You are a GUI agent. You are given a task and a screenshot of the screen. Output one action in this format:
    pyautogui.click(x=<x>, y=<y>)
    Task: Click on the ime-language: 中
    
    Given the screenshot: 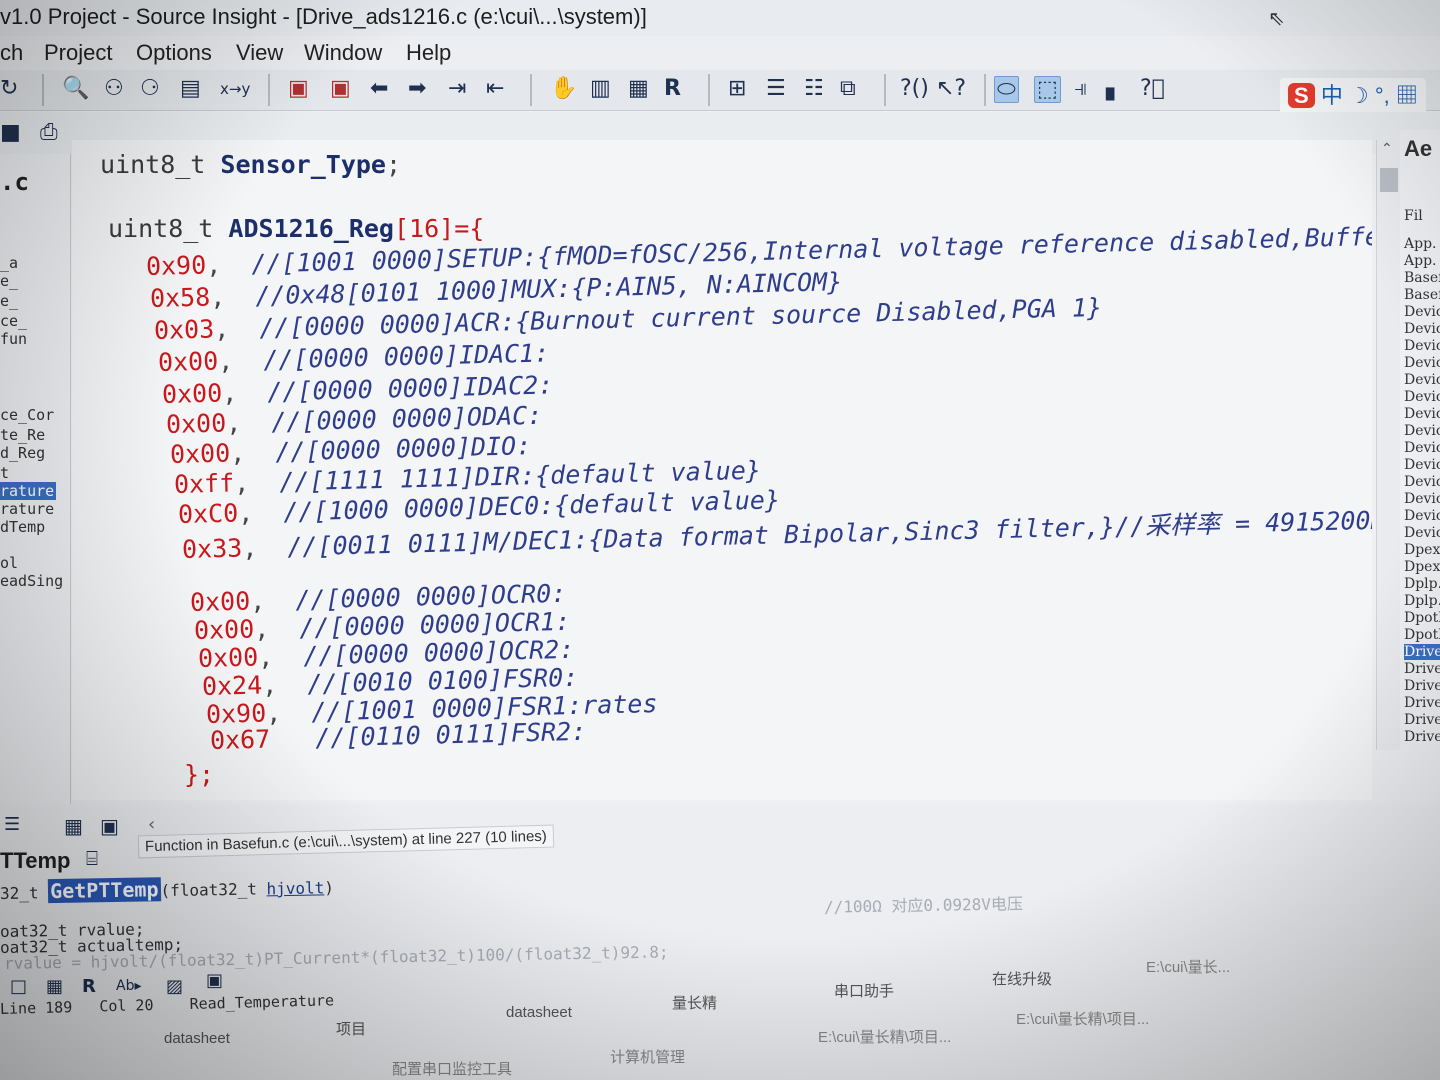 What is the action you would take?
    pyautogui.click(x=1332, y=95)
    